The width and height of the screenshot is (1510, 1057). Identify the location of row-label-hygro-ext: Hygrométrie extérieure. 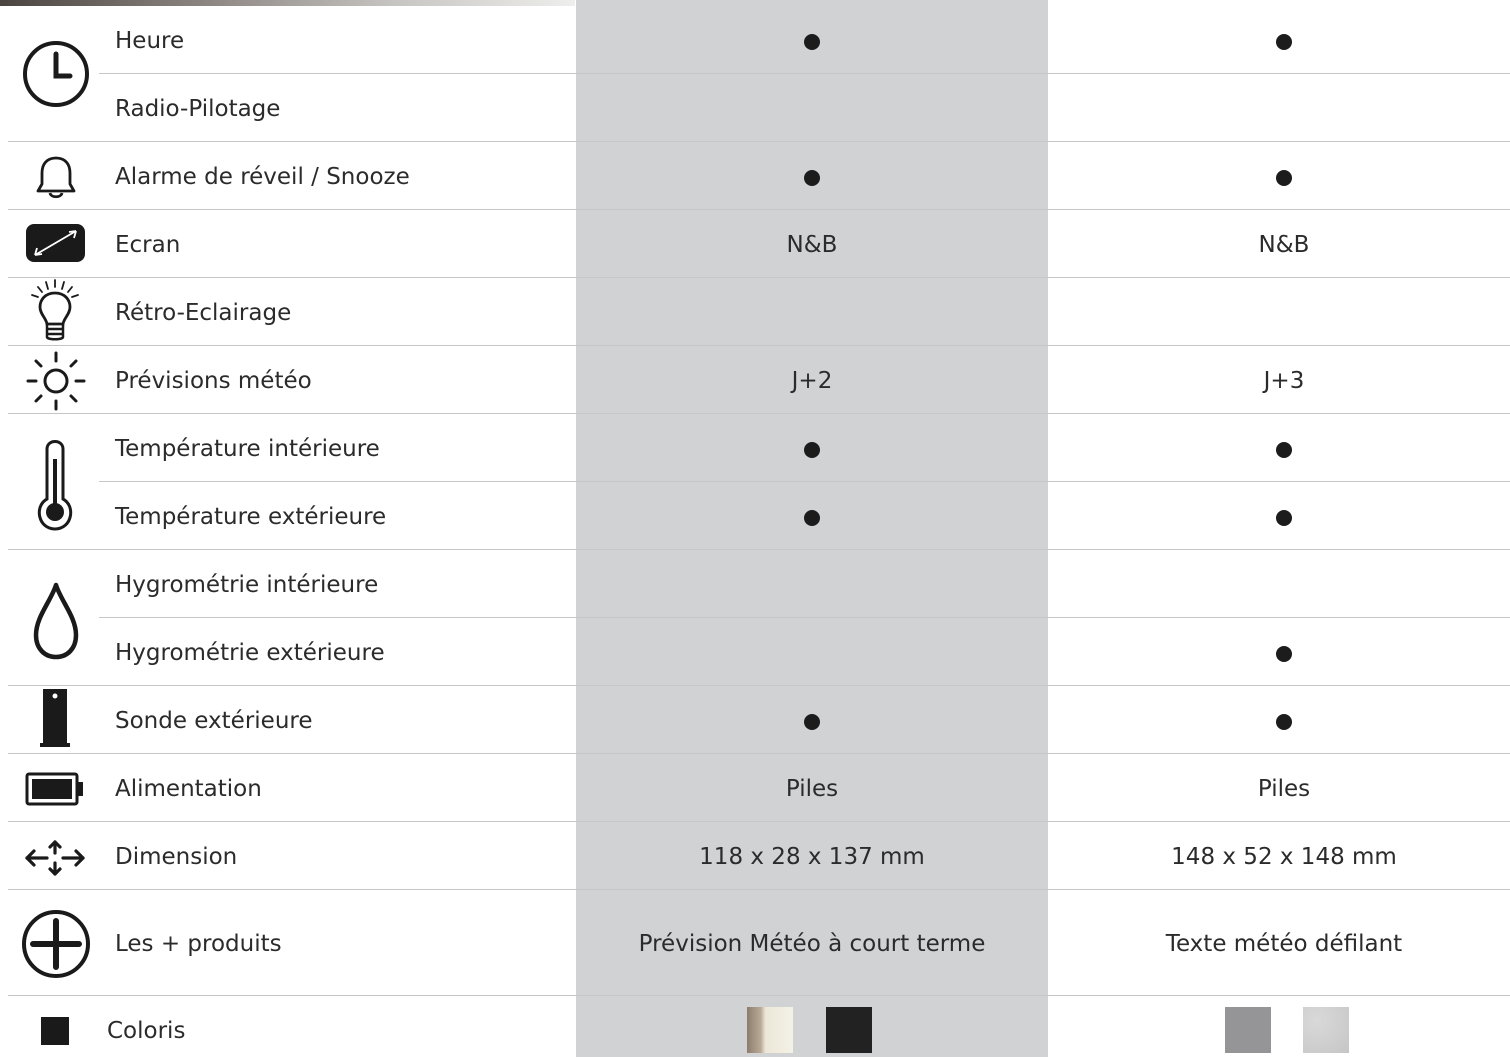
(250, 653).